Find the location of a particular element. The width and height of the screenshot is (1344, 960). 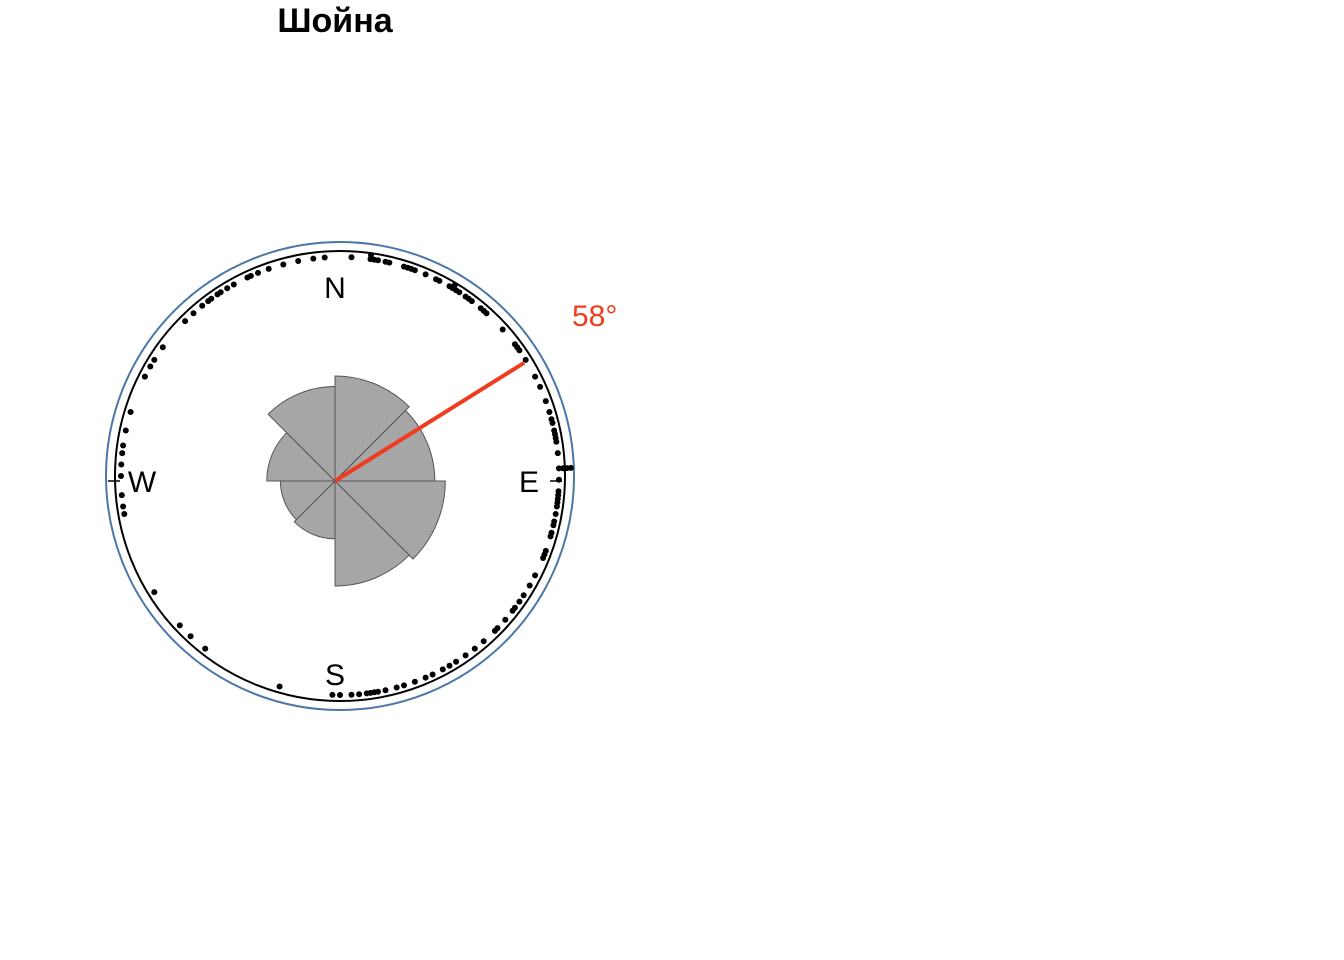

rose-diagram is located at coordinates (356, 481).